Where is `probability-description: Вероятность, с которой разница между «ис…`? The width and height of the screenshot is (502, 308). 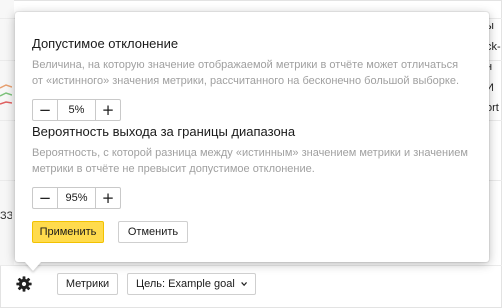
probability-description: Вероятность, с которой разница между «ис… is located at coordinates (250, 161).